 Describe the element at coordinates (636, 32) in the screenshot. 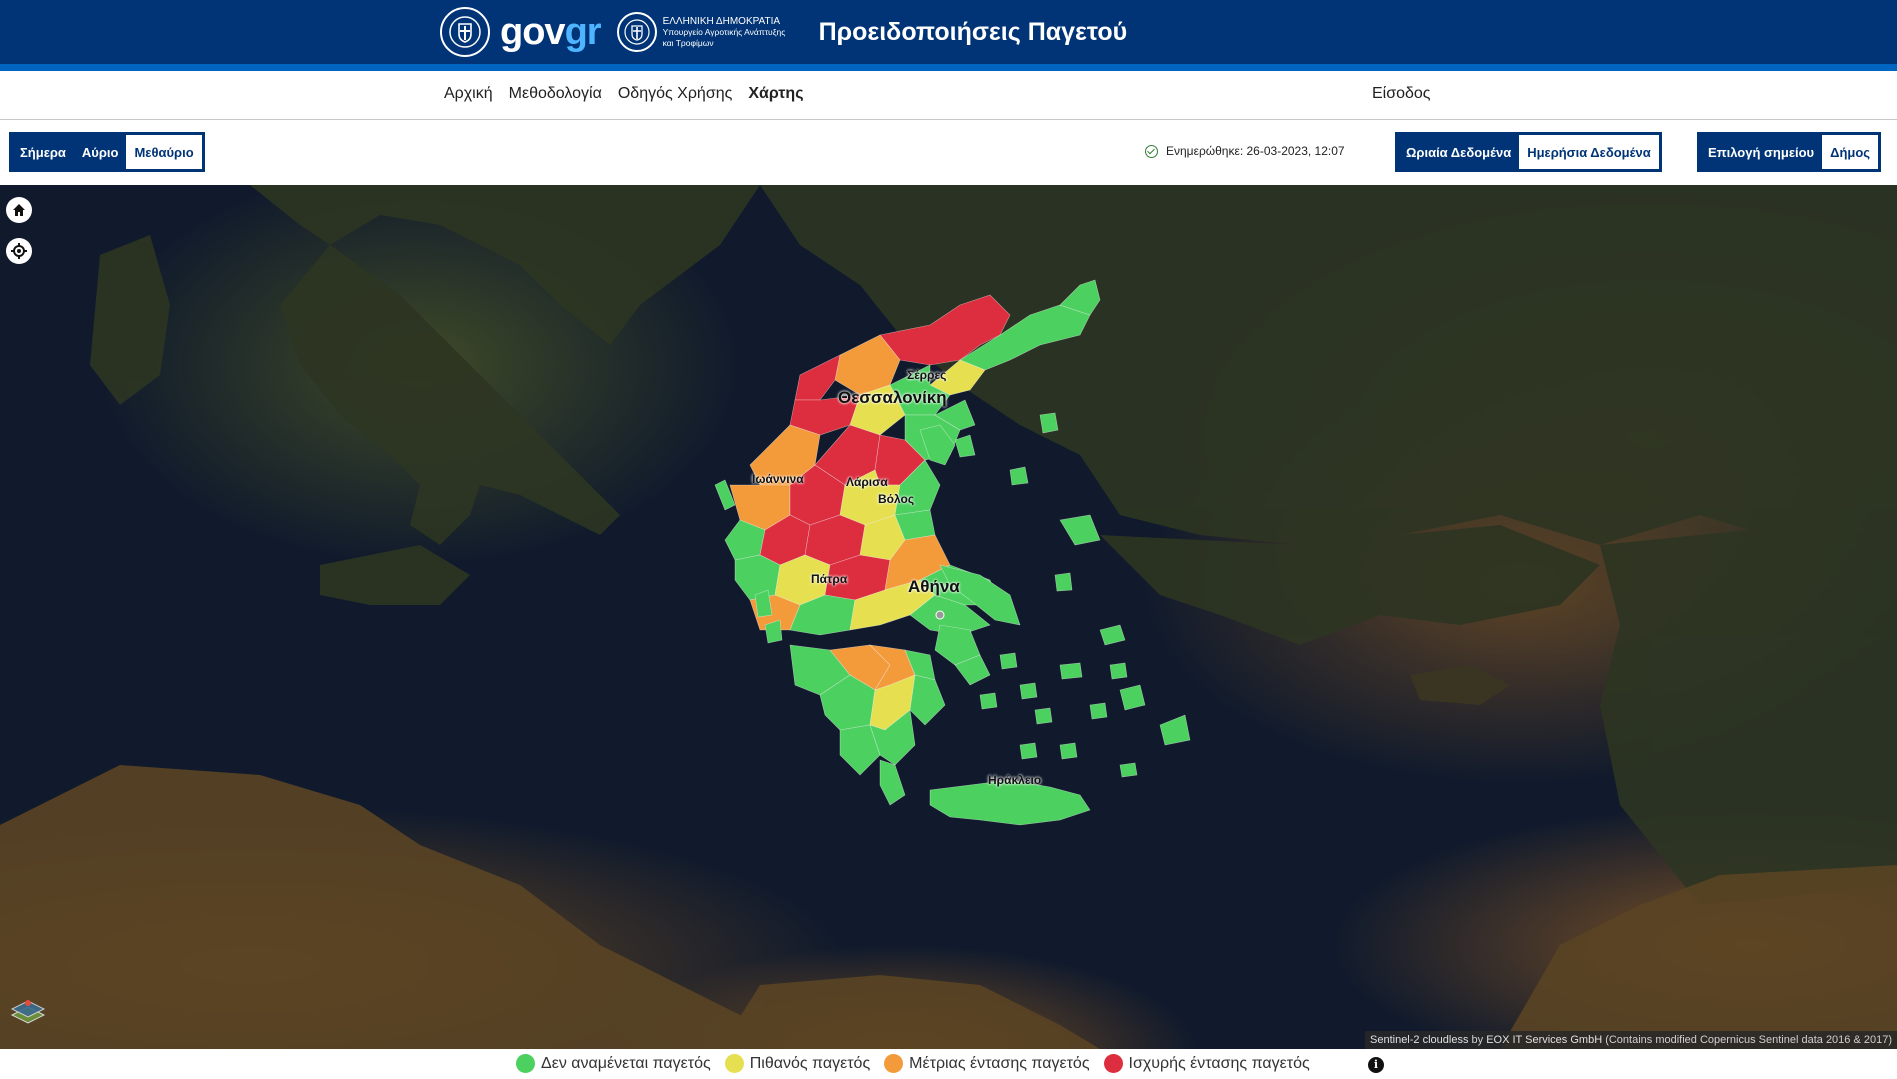

I see `ministry-seal-icon` at that location.